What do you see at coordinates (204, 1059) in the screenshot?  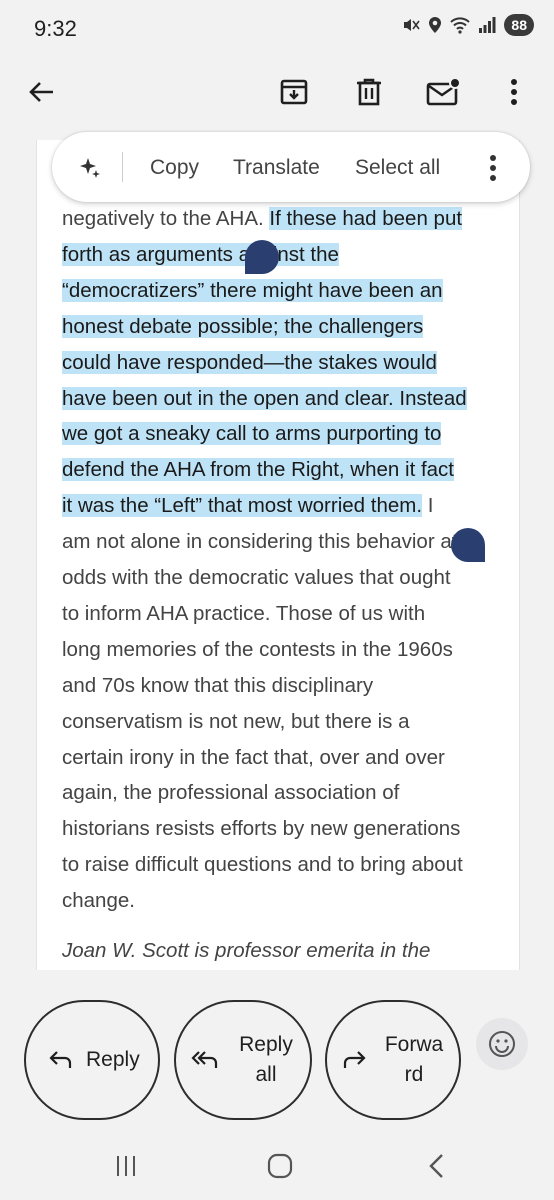 I see `reply-all-icon` at bounding box center [204, 1059].